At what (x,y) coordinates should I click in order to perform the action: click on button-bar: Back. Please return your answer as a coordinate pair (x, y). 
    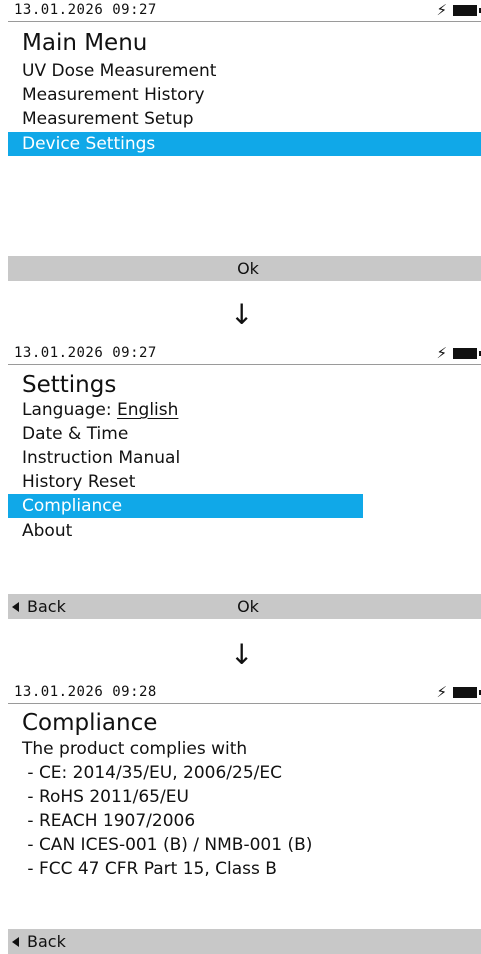
    Looking at the image, I should click on (244, 941).